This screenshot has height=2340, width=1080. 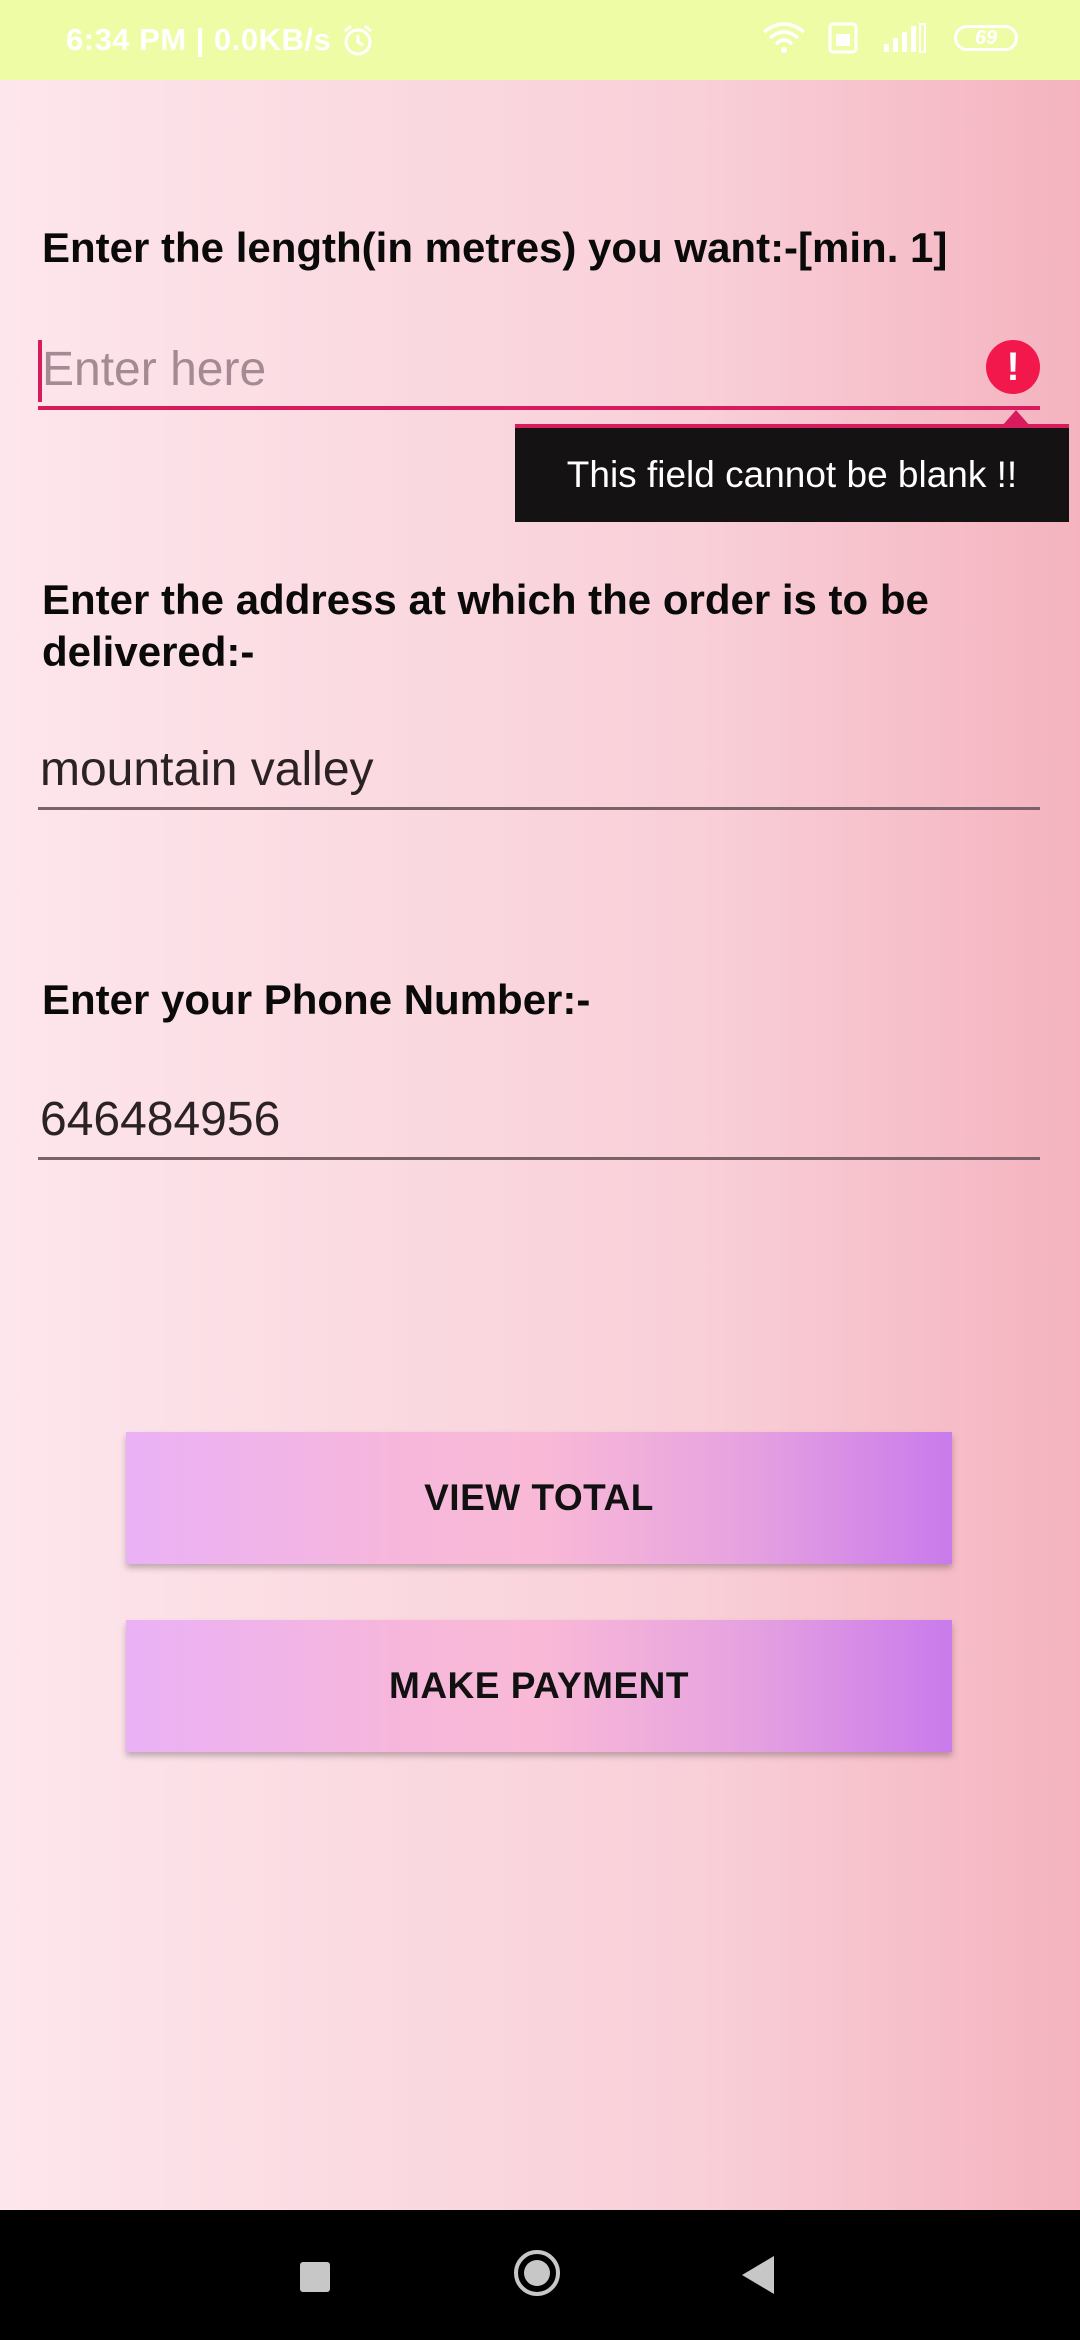 What do you see at coordinates (358, 40) in the screenshot?
I see `alarm-icon` at bounding box center [358, 40].